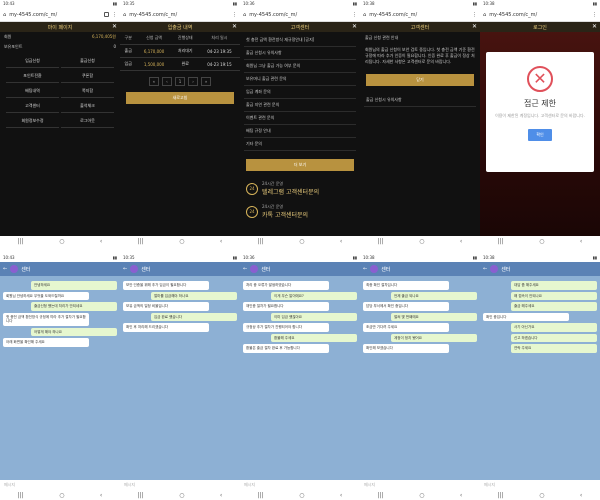 Image resolution: width=600 pixels, height=500 pixels. I want to click on menu-messages: 쪽지함, so click(87, 91).